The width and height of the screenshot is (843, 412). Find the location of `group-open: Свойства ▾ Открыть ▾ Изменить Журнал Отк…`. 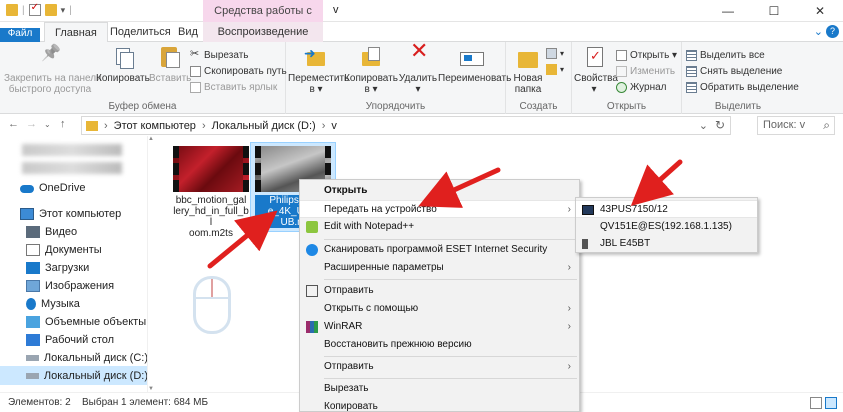

group-open: Свойства ▾ Открыть ▾ Изменить Журнал Отк… is located at coordinates (627, 78).